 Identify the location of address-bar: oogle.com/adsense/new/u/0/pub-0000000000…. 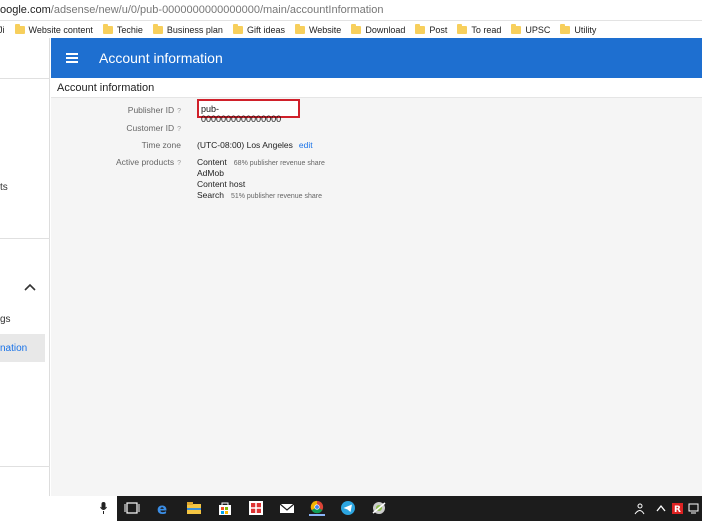
(351, 10).